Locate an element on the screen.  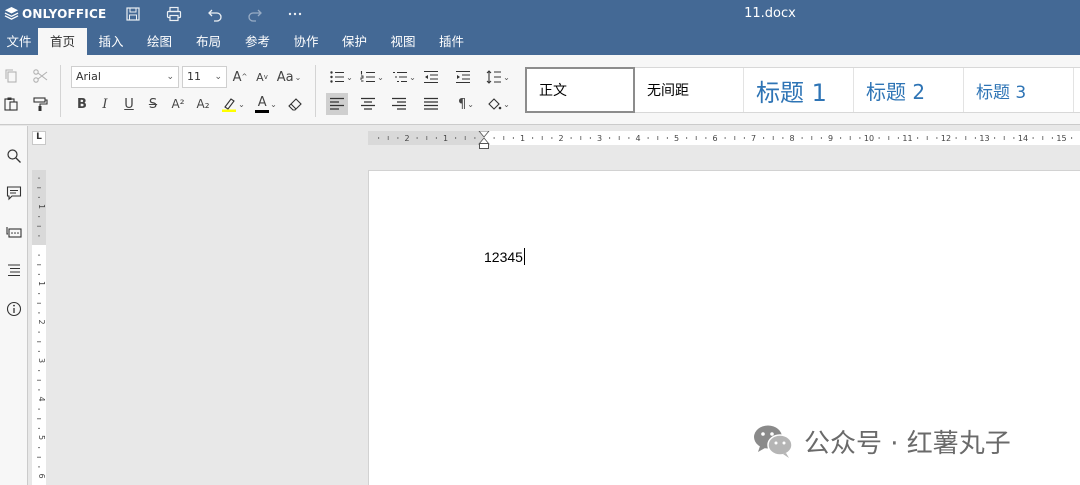
vertical-ruler: 1 1 2 3 4 5 6 is located at coordinates (39, 327).